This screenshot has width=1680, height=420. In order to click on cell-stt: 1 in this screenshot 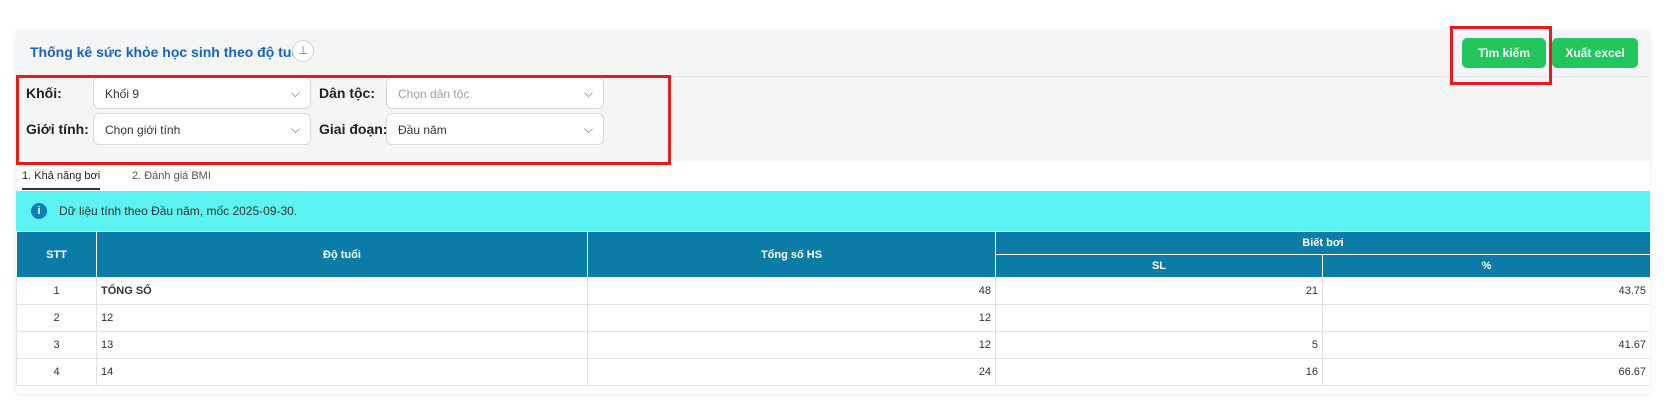, I will do `click(56, 291)`.